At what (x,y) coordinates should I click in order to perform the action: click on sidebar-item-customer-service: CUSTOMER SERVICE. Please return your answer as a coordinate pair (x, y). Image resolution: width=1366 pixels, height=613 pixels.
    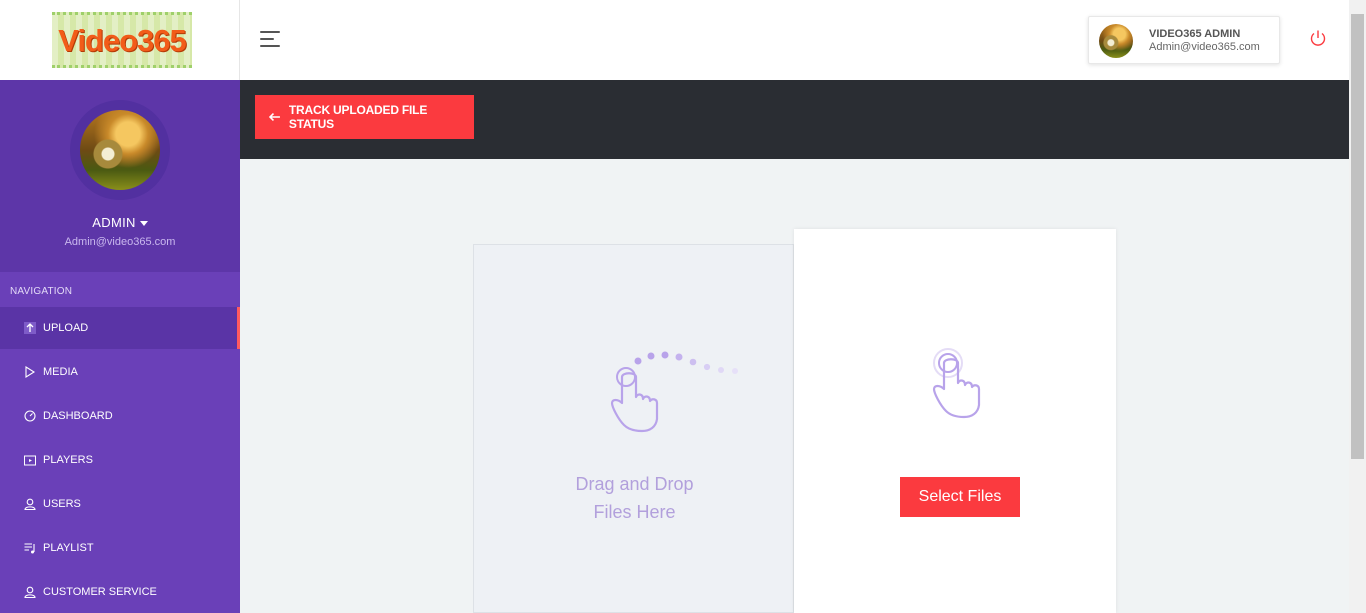
    Looking at the image, I should click on (120, 592).